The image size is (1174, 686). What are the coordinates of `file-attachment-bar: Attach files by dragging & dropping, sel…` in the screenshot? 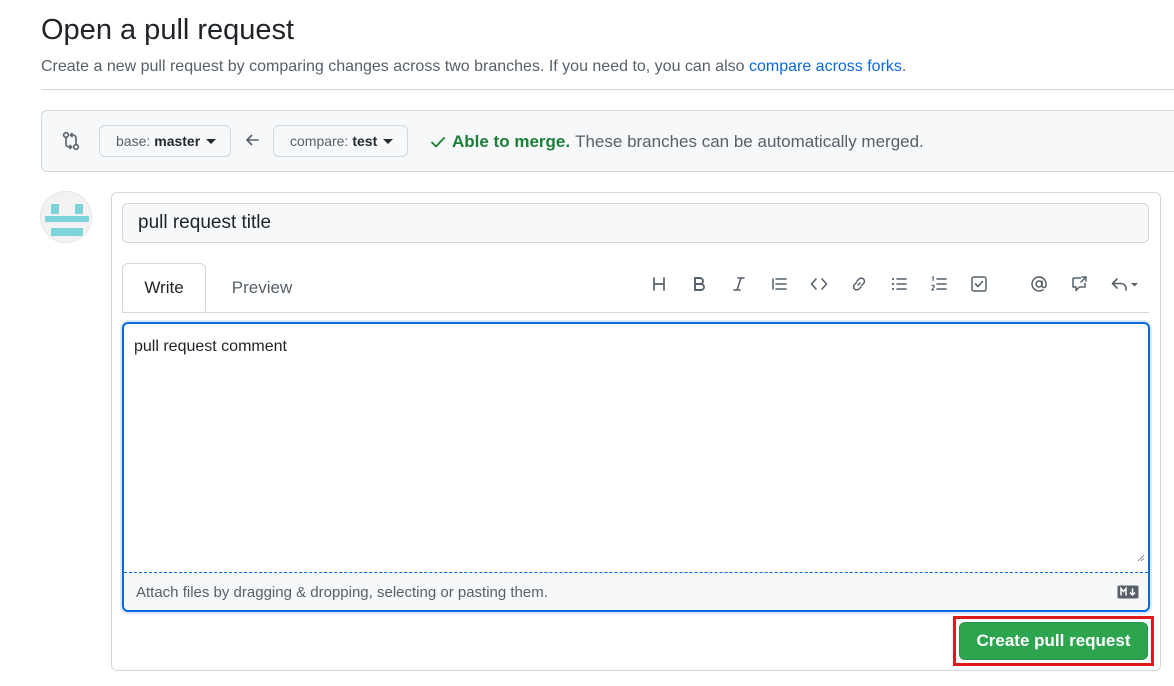 It's located at (636, 591).